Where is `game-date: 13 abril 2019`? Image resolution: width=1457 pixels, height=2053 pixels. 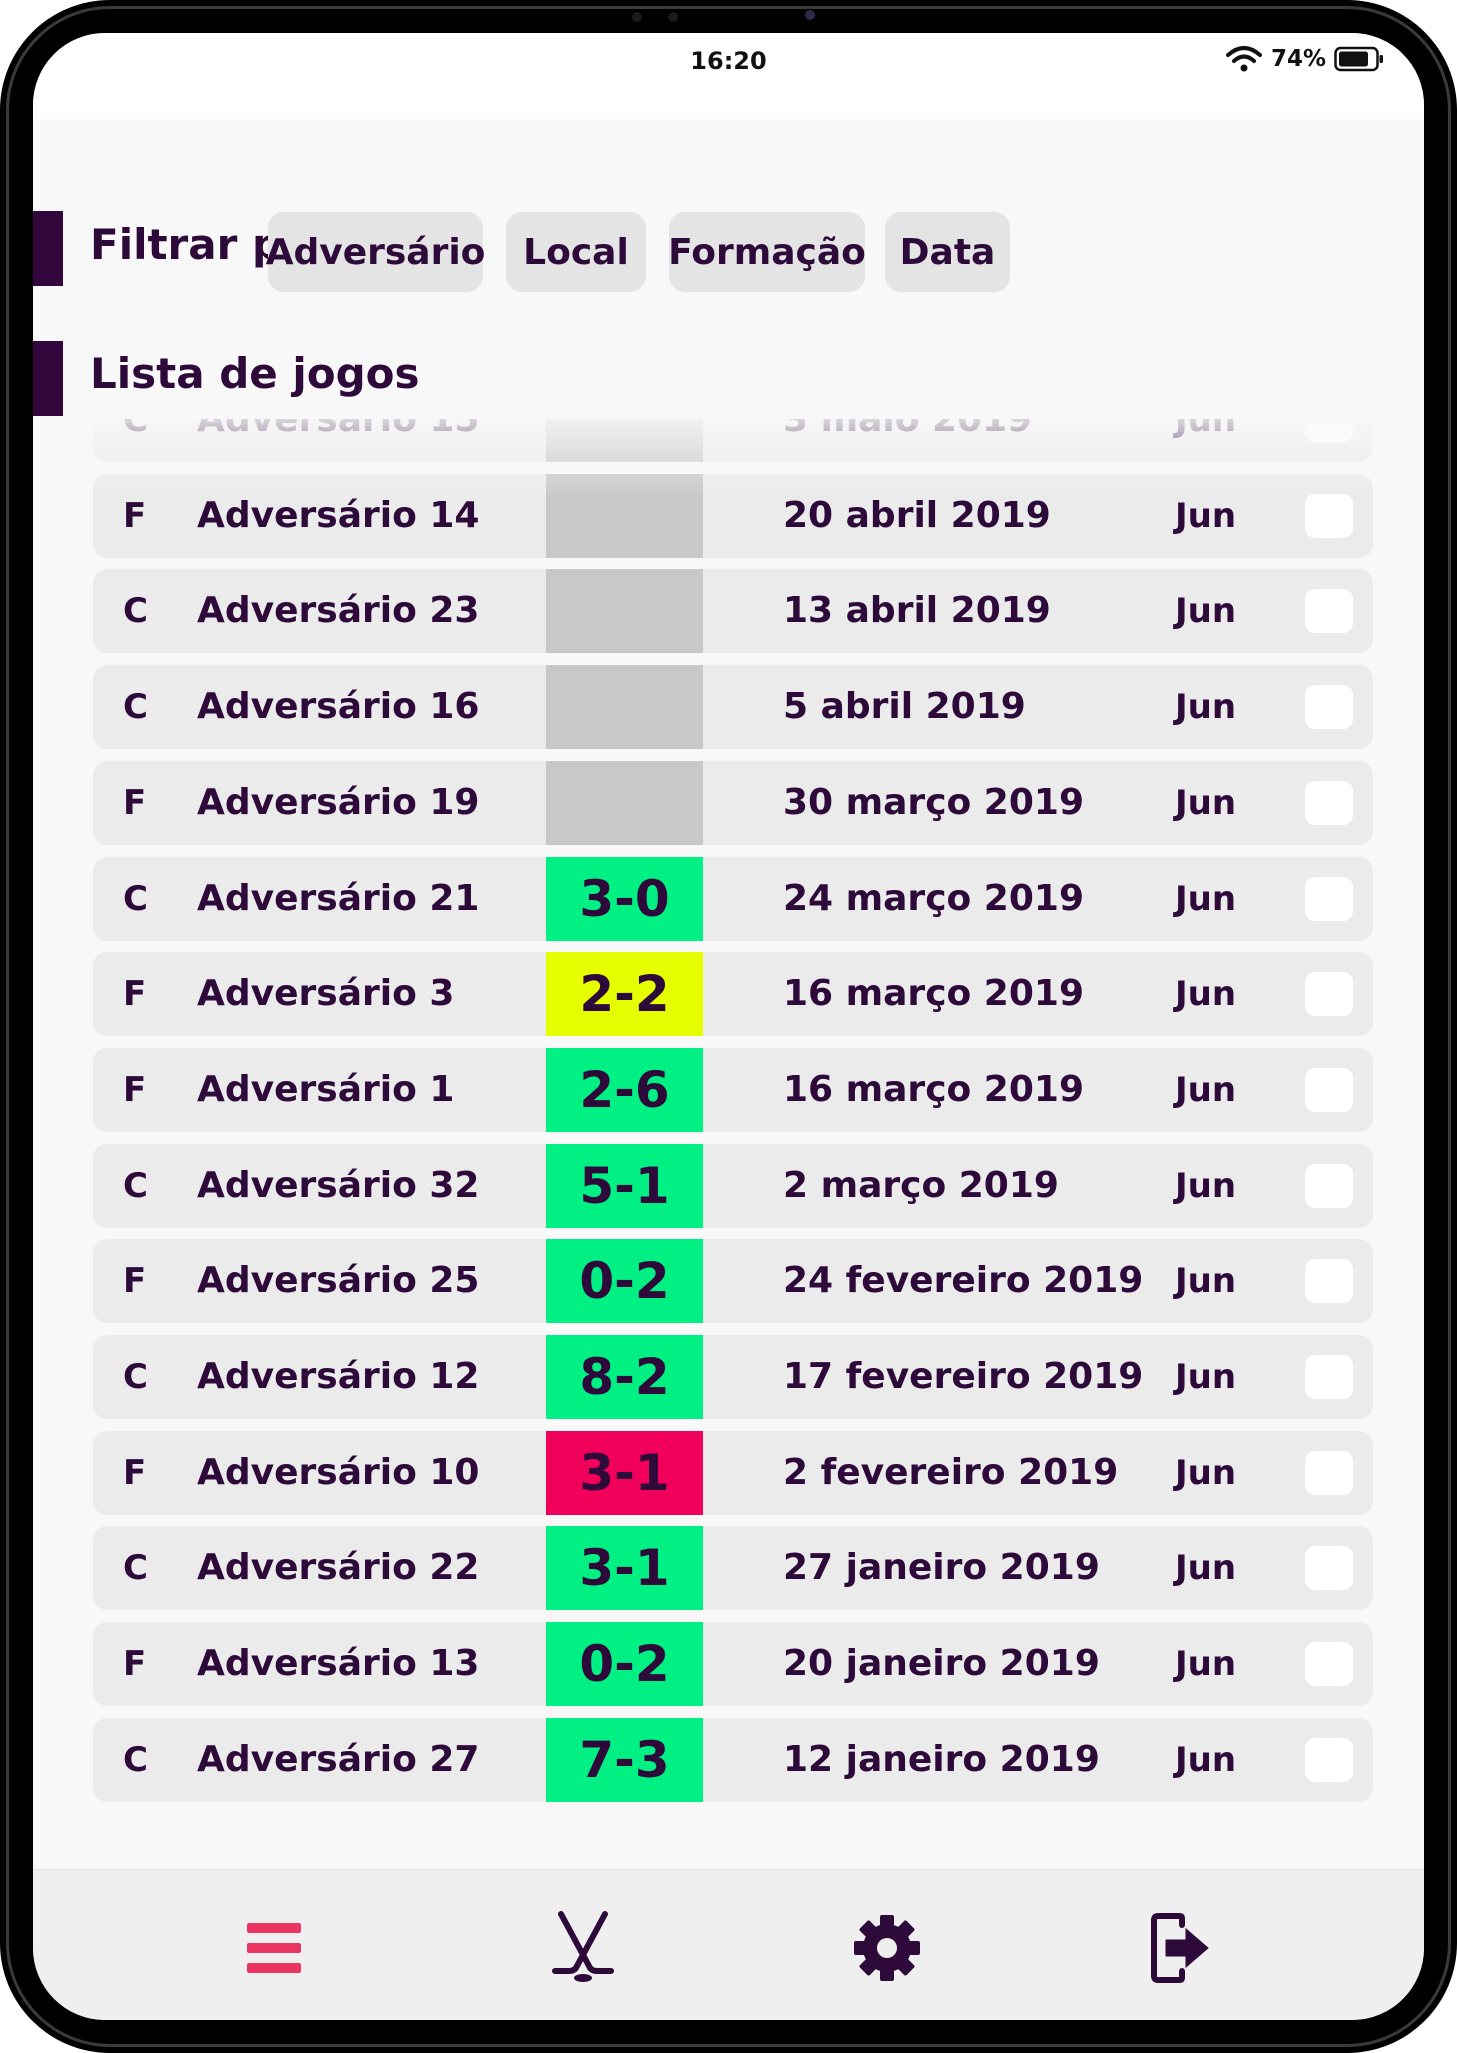
game-date: 13 abril 2019 is located at coordinates (917, 610).